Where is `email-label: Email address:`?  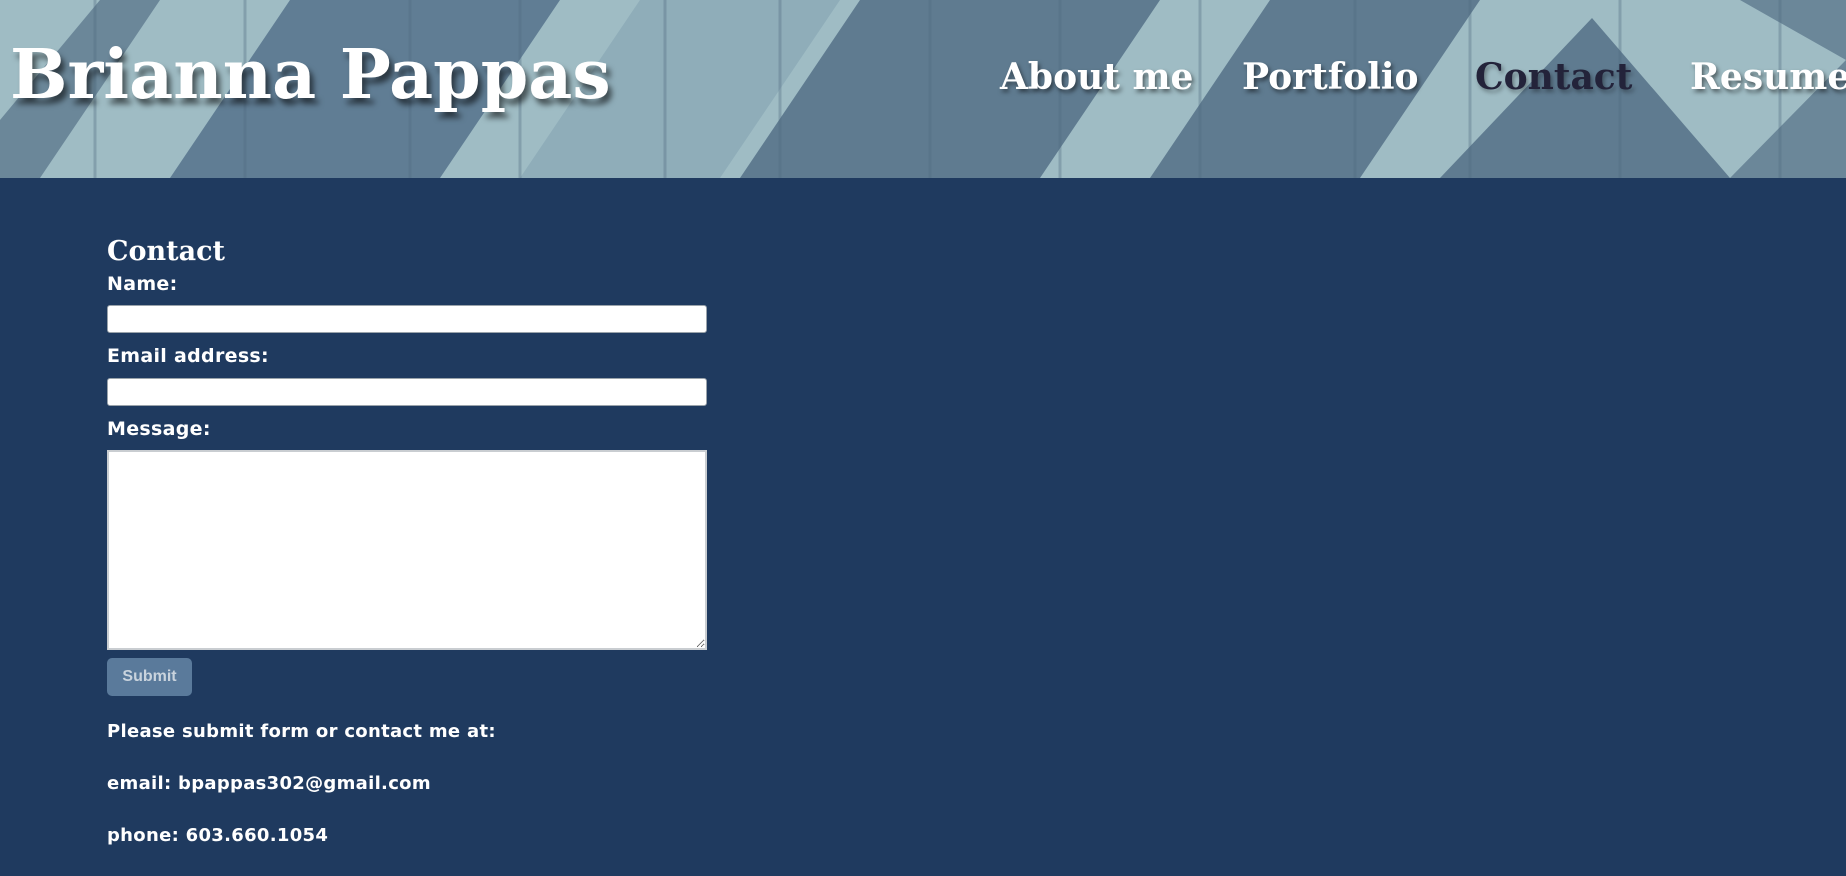
email-label: Email address: is located at coordinates (188, 356).